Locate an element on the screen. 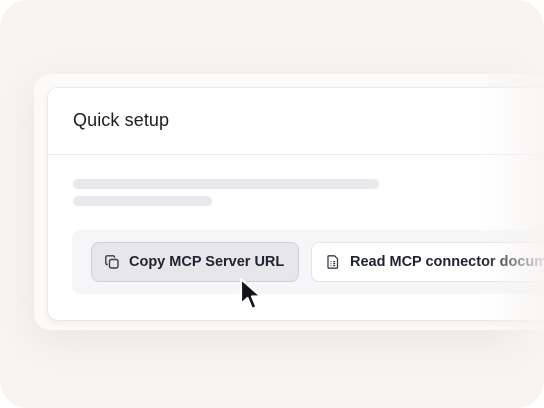 The height and width of the screenshot is (408, 544). copy-button-label: Copy MCP Server URL is located at coordinates (207, 262).